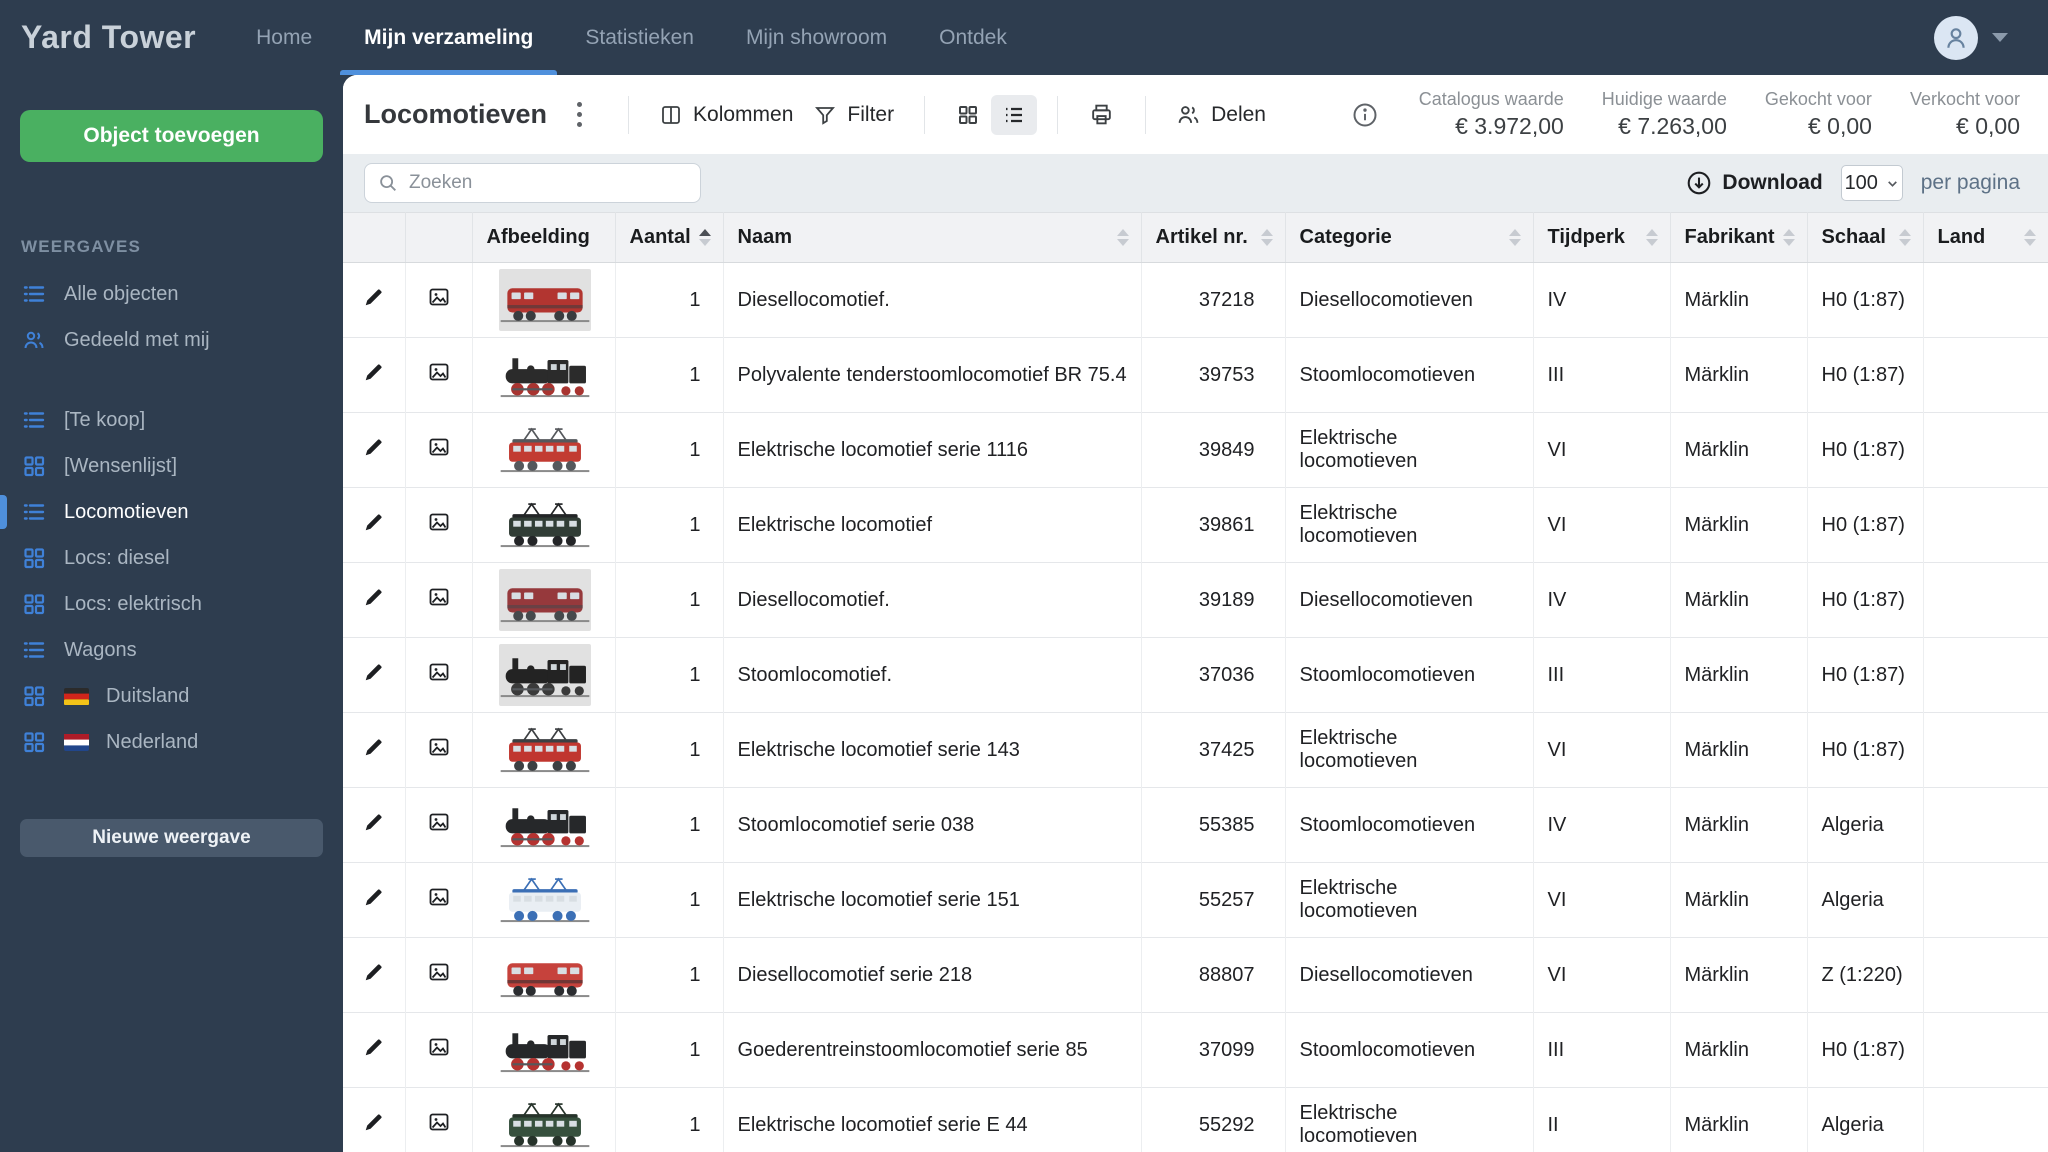 The image size is (2048, 1152). What do you see at coordinates (171, 136) in the screenshot?
I see `add-object-button: Object toevoegen` at bounding box center [171, 136].